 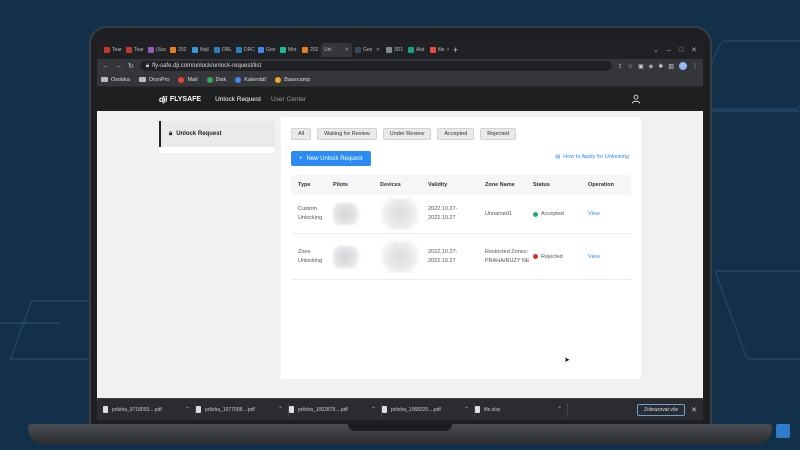 I want to click on browser-tab-active: Unl ✕, so click(x=336, y=50).